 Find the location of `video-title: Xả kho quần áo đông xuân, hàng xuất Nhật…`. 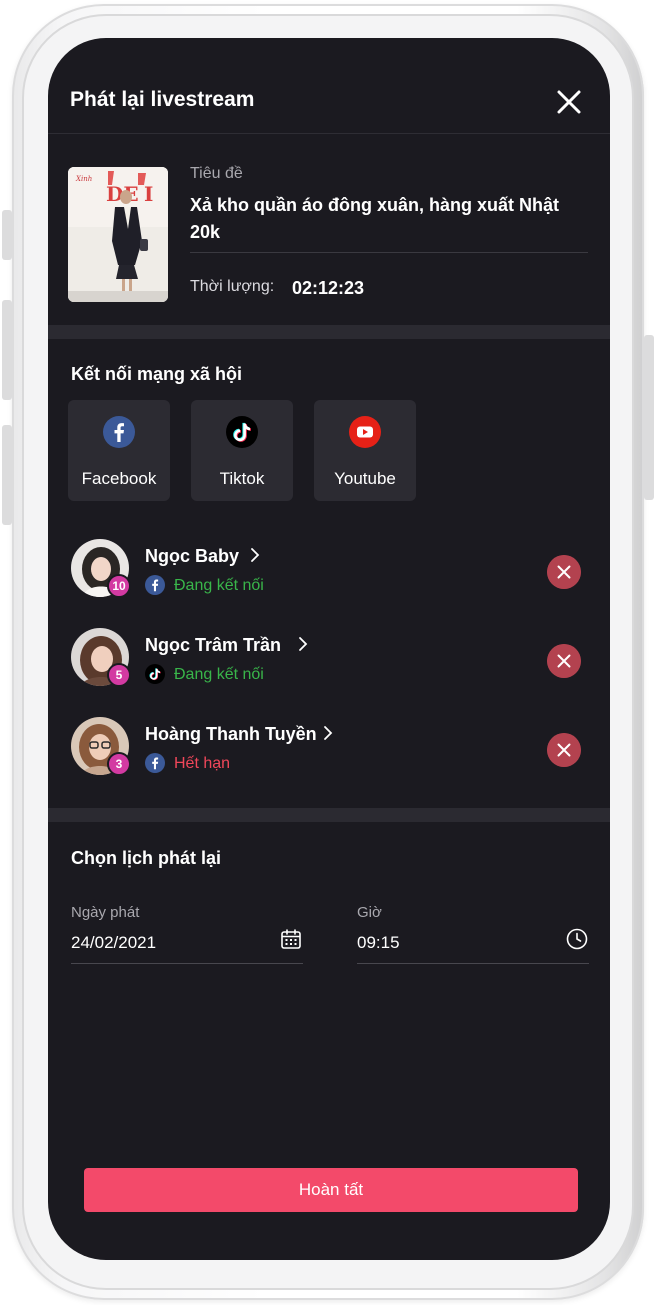

video-title: Xả kho quần áo đông xuân, hàng xuất Nhật… is located at coordinates (375, 218).